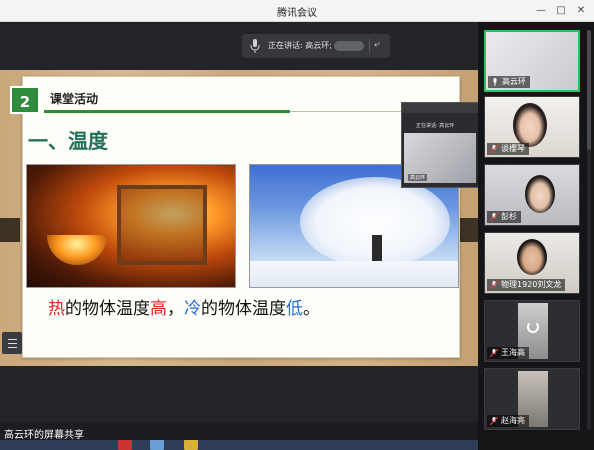 Image resolution: width=594 pixels, height=450 pixels. What do you see at coordinates (239, 445) in the screenshot?
I see `shared-taskbar` at bounding box center [239, 445].